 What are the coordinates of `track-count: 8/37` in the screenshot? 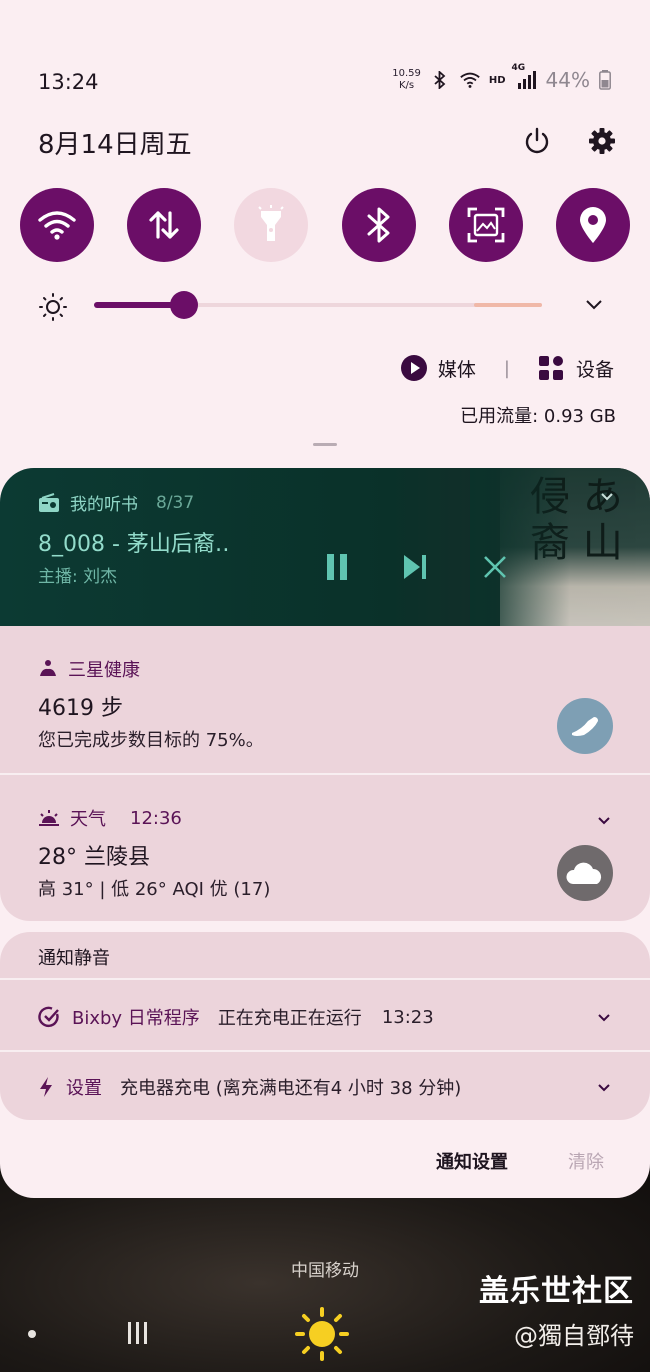 It's located at (175, 502).